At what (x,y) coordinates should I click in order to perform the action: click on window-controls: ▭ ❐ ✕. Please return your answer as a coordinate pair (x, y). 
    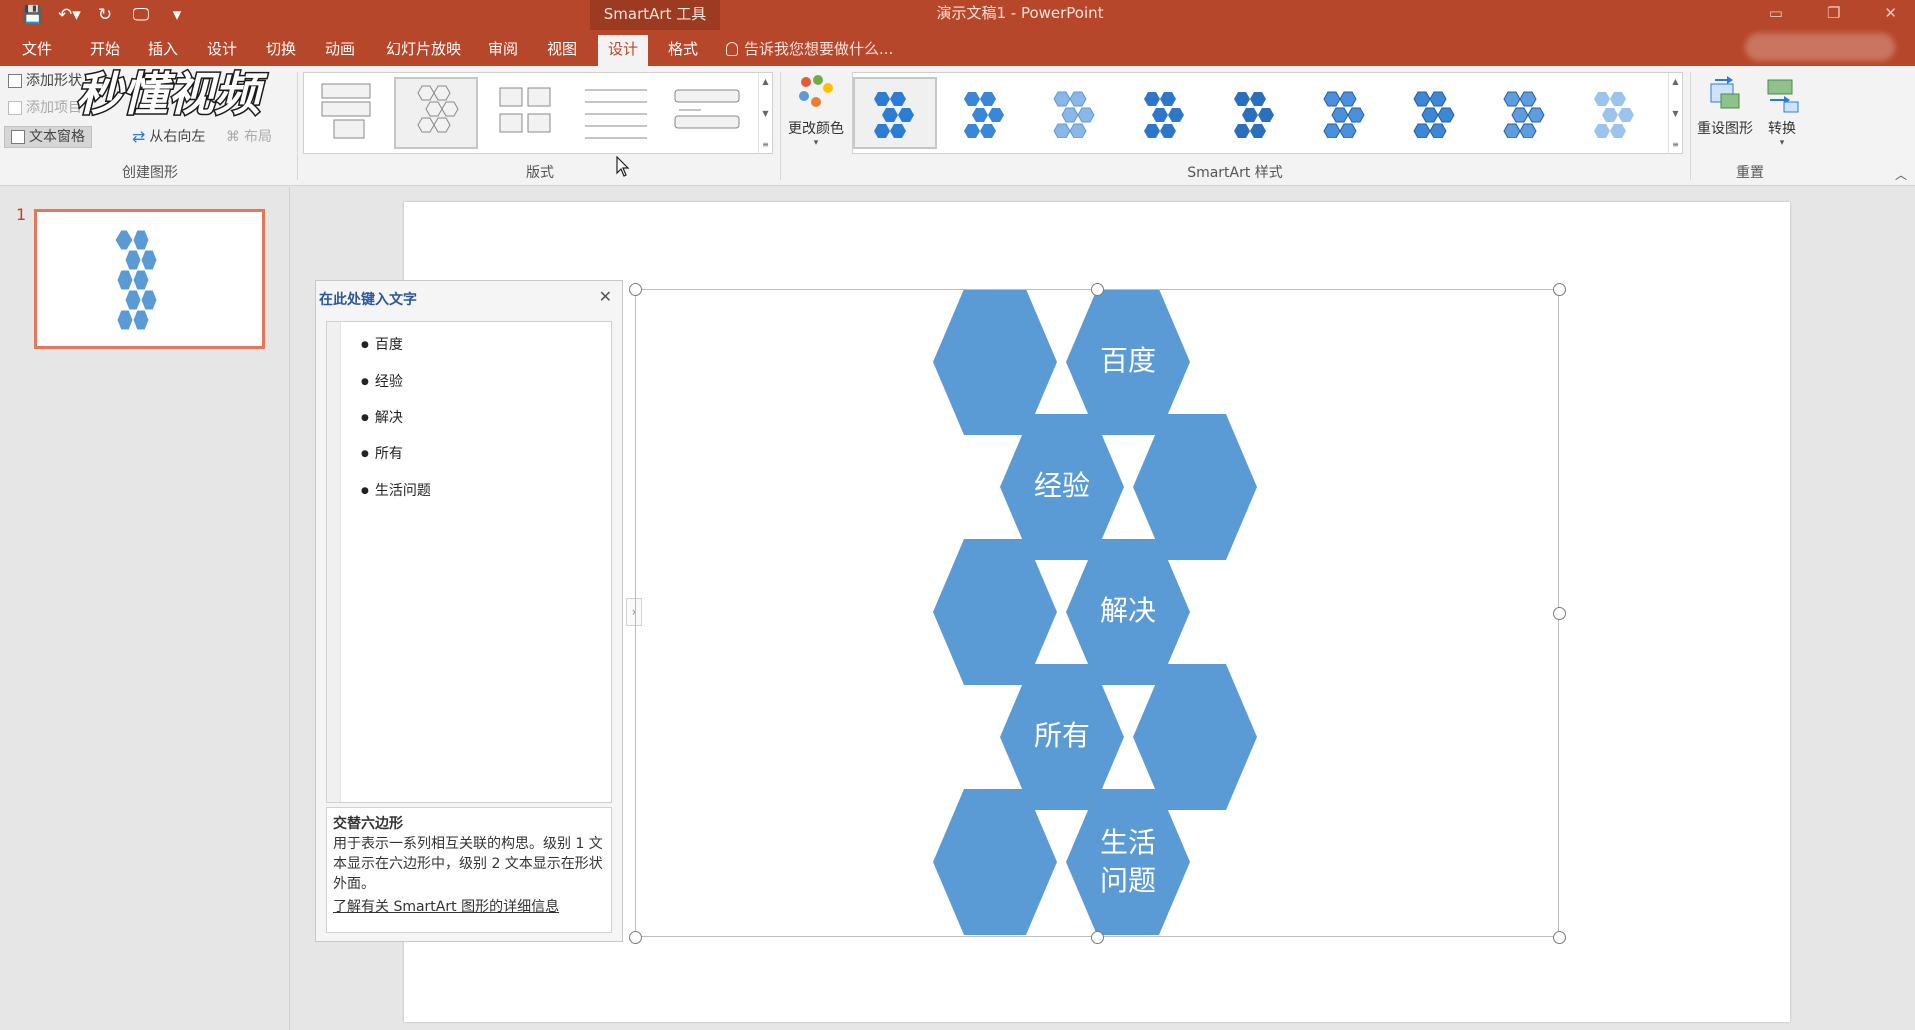
    Looking at the image, I should click on (1833, 13).